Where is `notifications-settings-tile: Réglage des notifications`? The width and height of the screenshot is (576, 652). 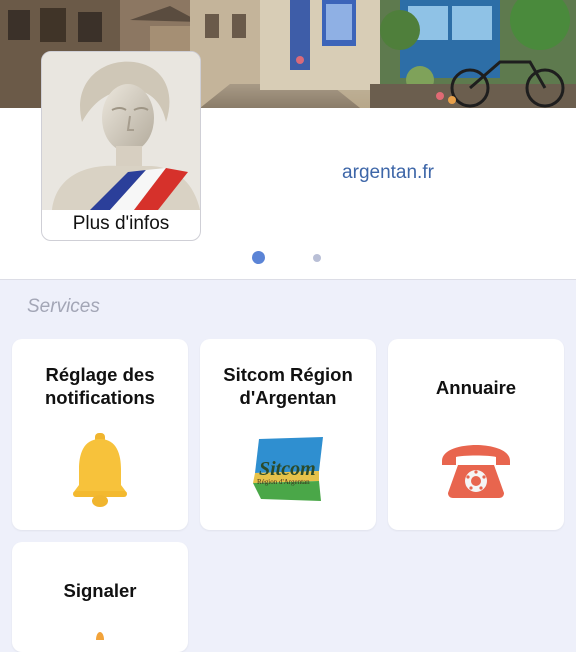
notifications-settings-tile: Réglage des notifications is located at coordinates (100, 434).